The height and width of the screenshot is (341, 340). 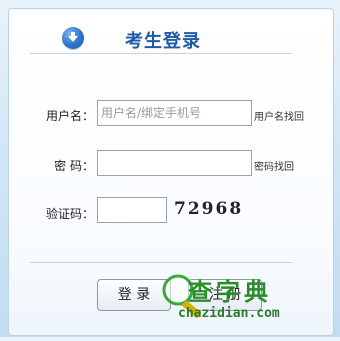 I want to click on header-divider, so click(x=161, y=53).